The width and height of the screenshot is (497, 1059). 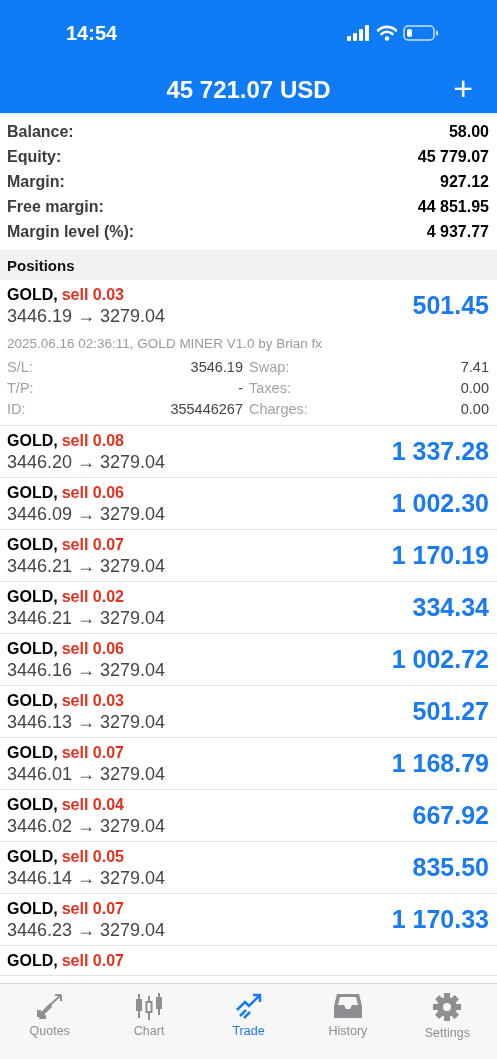 What do you see at coordinates (21, 388) in the screenshot?
I see `detail-label: T/P:` at bounding box center [21, 388].